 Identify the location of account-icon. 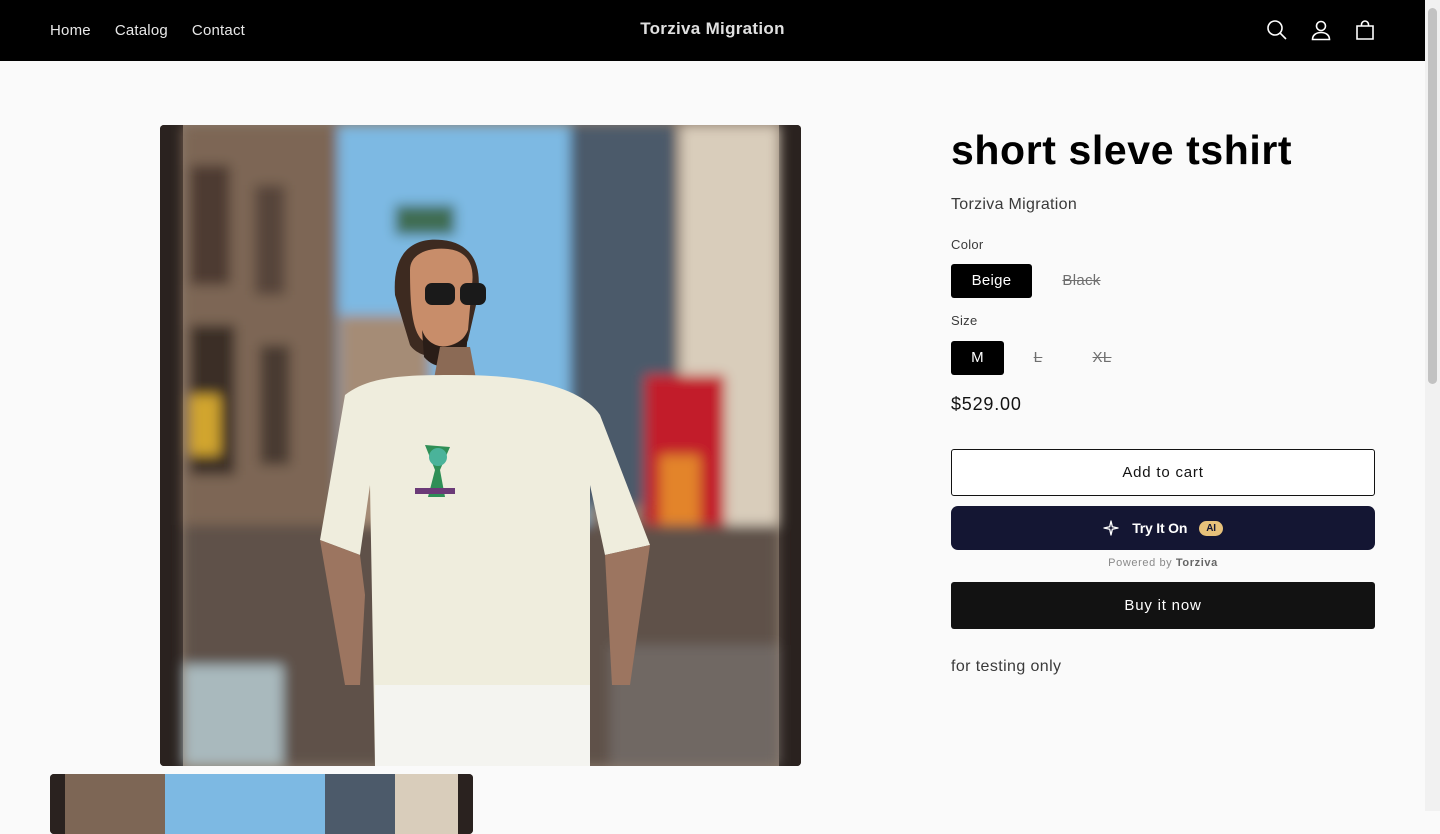
(1321, 30).